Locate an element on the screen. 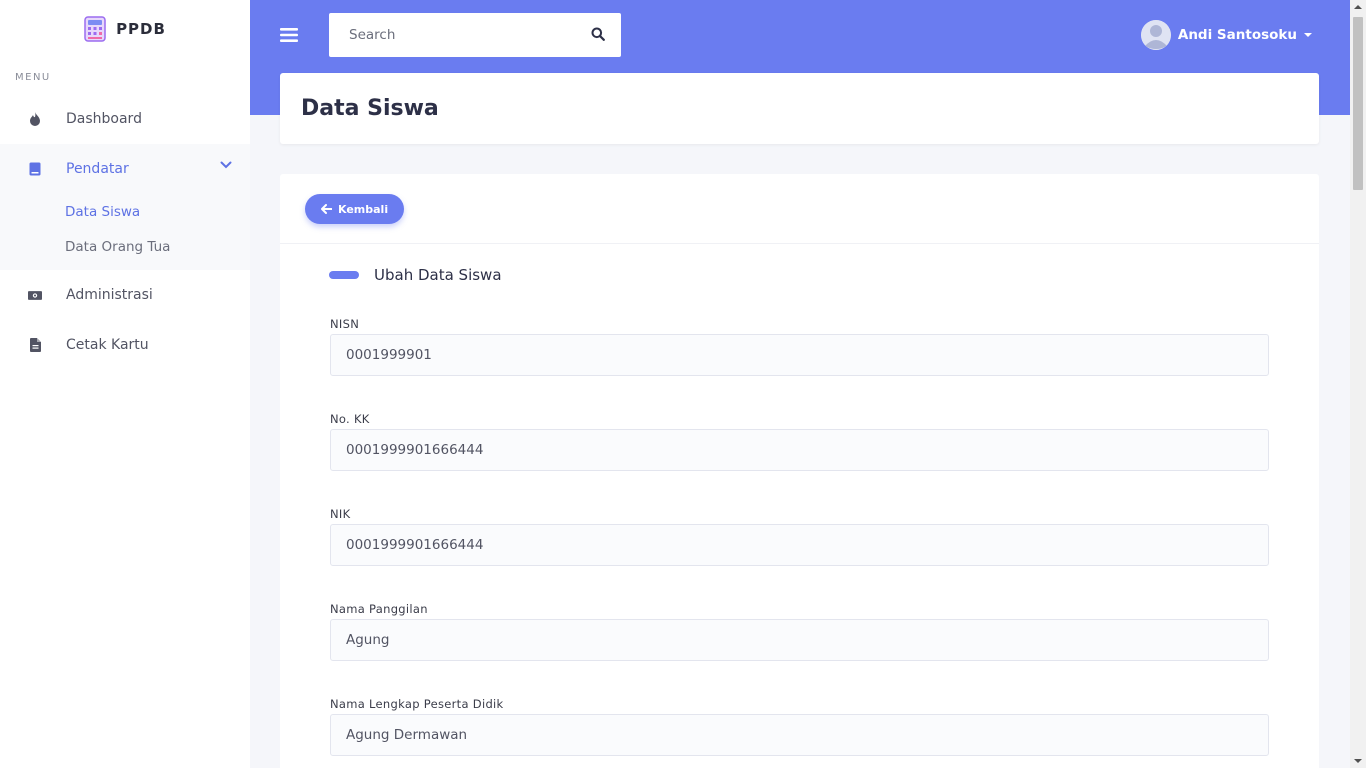  field-no-kk: No. KK is located at coordinates (799, 441).